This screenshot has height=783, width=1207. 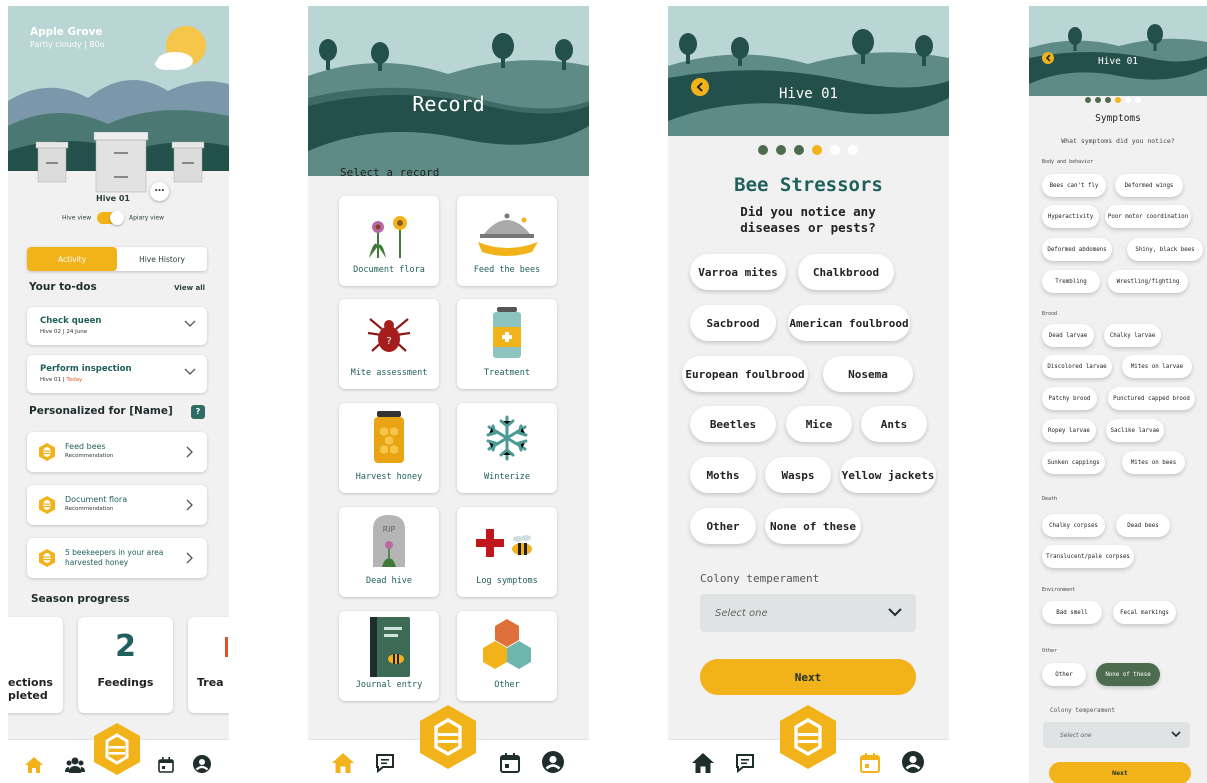 I want to click on recommendation-item: Document flora Recommendation, so click(x=117, y=505).